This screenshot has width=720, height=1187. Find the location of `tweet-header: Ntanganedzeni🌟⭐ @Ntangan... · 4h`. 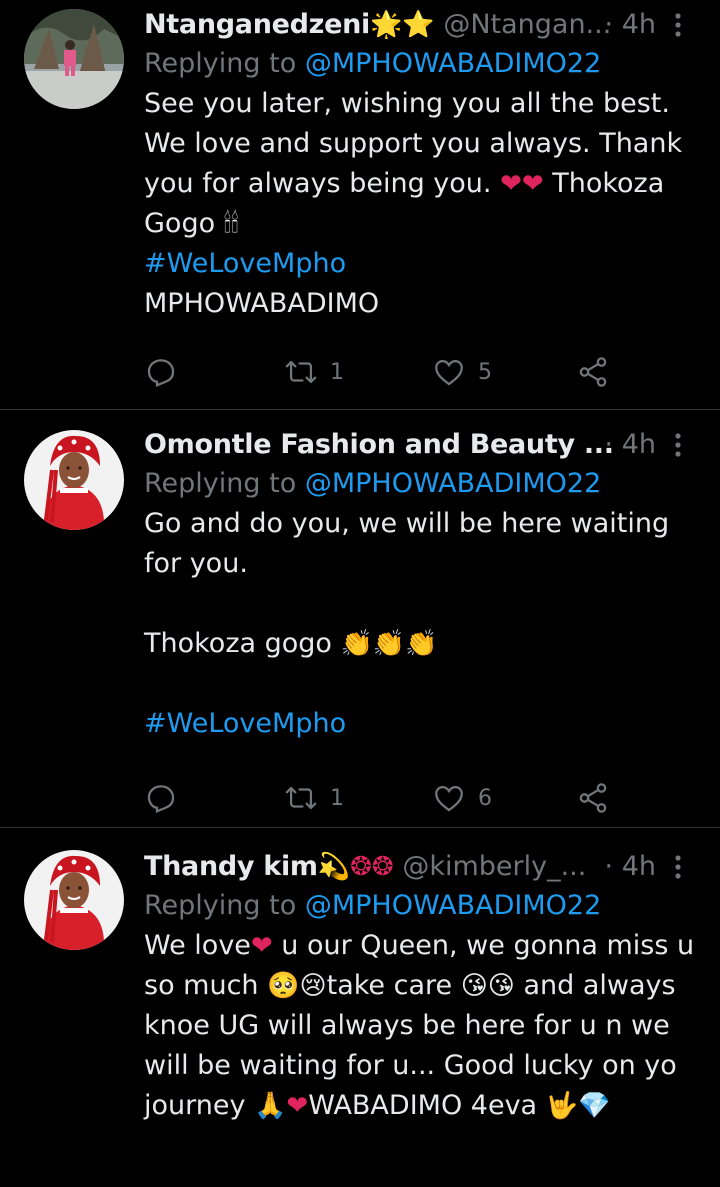

tweet-header: Ntanganedzeni🌟⭐ @Ntangan... · 4h is located at coordinates (420, 25).